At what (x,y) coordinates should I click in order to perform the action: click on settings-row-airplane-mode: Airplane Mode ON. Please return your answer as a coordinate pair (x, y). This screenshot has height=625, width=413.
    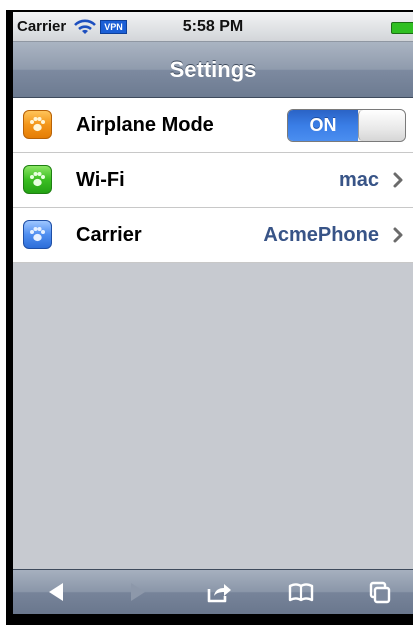
    Looking at the image, I should click on (213, 125).